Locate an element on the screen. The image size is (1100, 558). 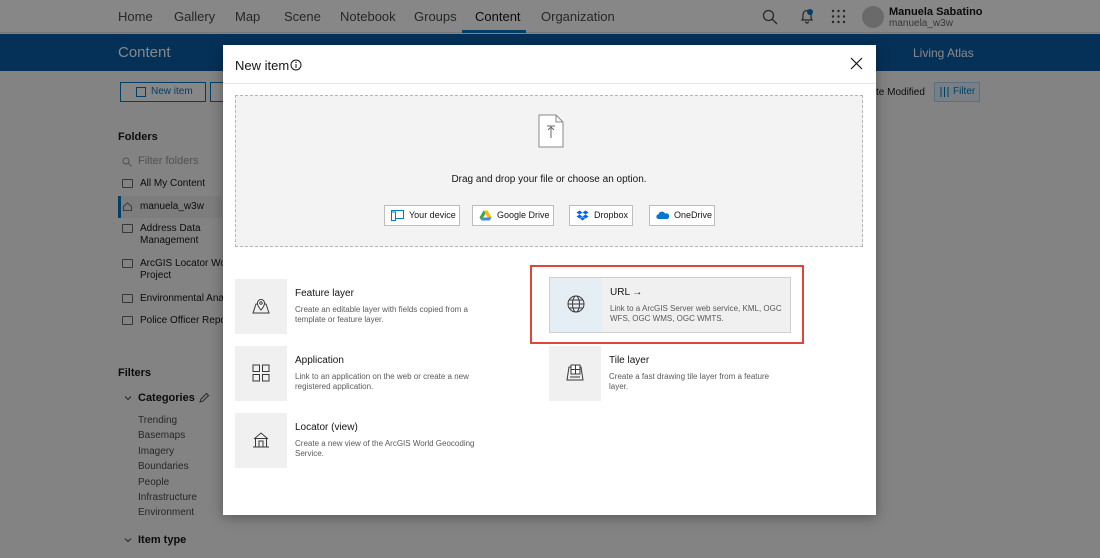
locator-house-icon is located at coordinates (261, 440).